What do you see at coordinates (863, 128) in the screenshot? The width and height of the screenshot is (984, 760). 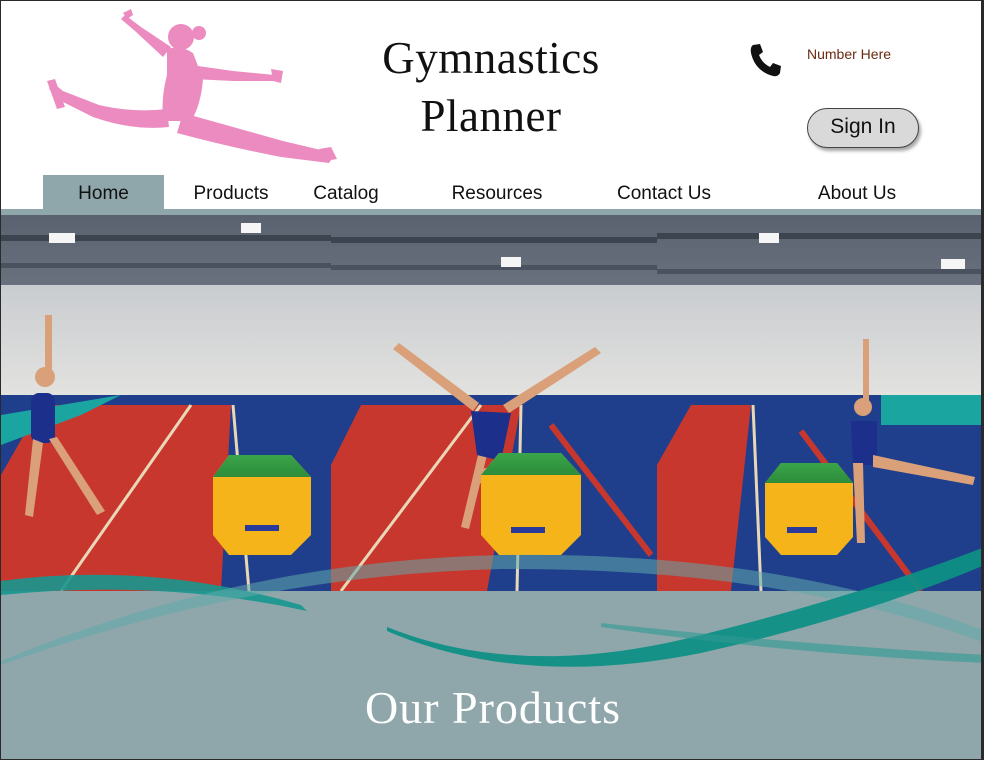 I see `sign-in-button: Sign In` at bounding box center [863, 128].